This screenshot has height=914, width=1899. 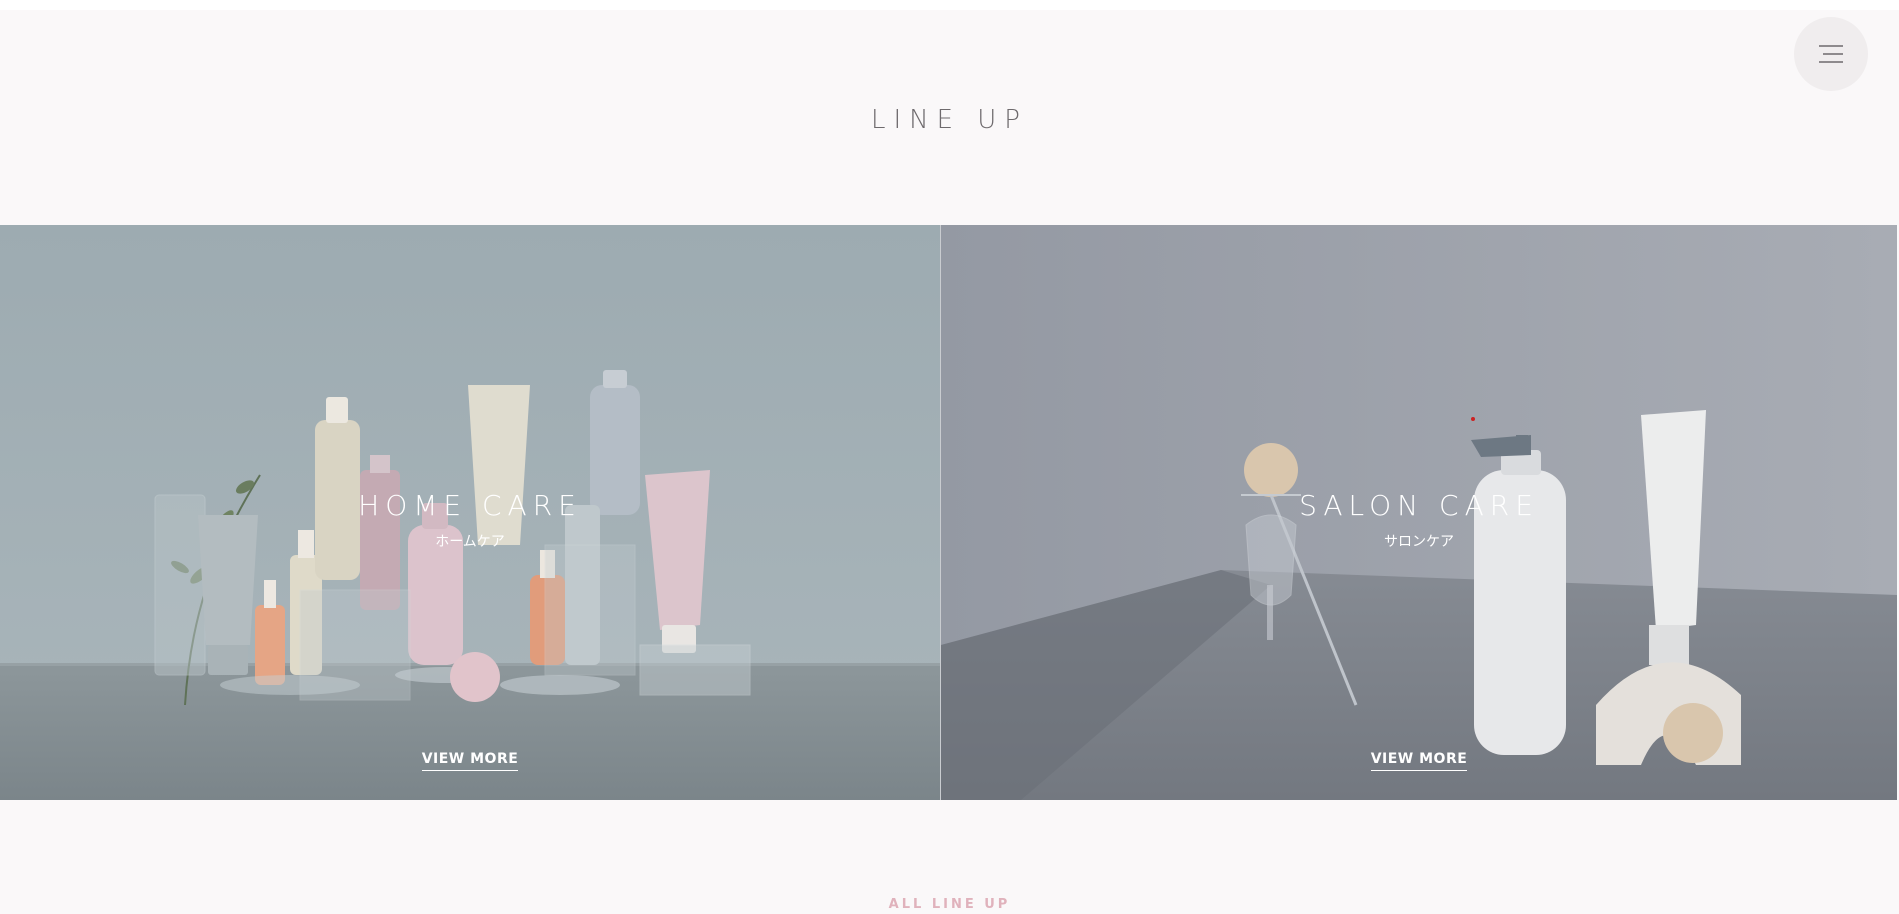 I want to click on top-strip, so click(x=949, y=5).